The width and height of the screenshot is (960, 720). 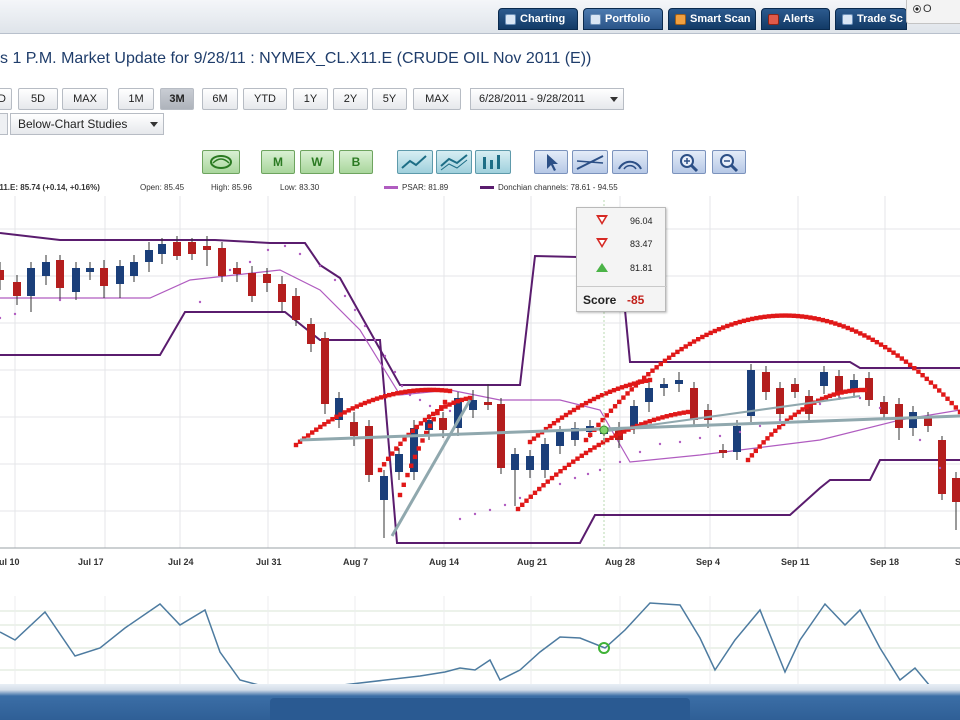 I want to click on tab-alerts: Alerts, so click(x=795, y=19).